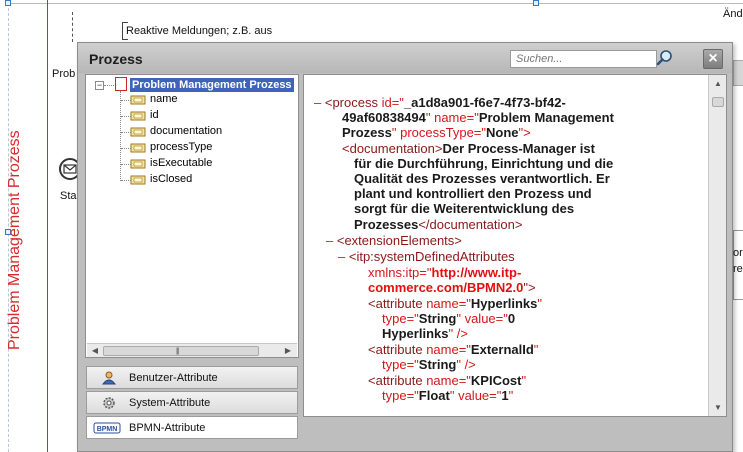  I want to click on selection-handle-top, so click(536, 3).